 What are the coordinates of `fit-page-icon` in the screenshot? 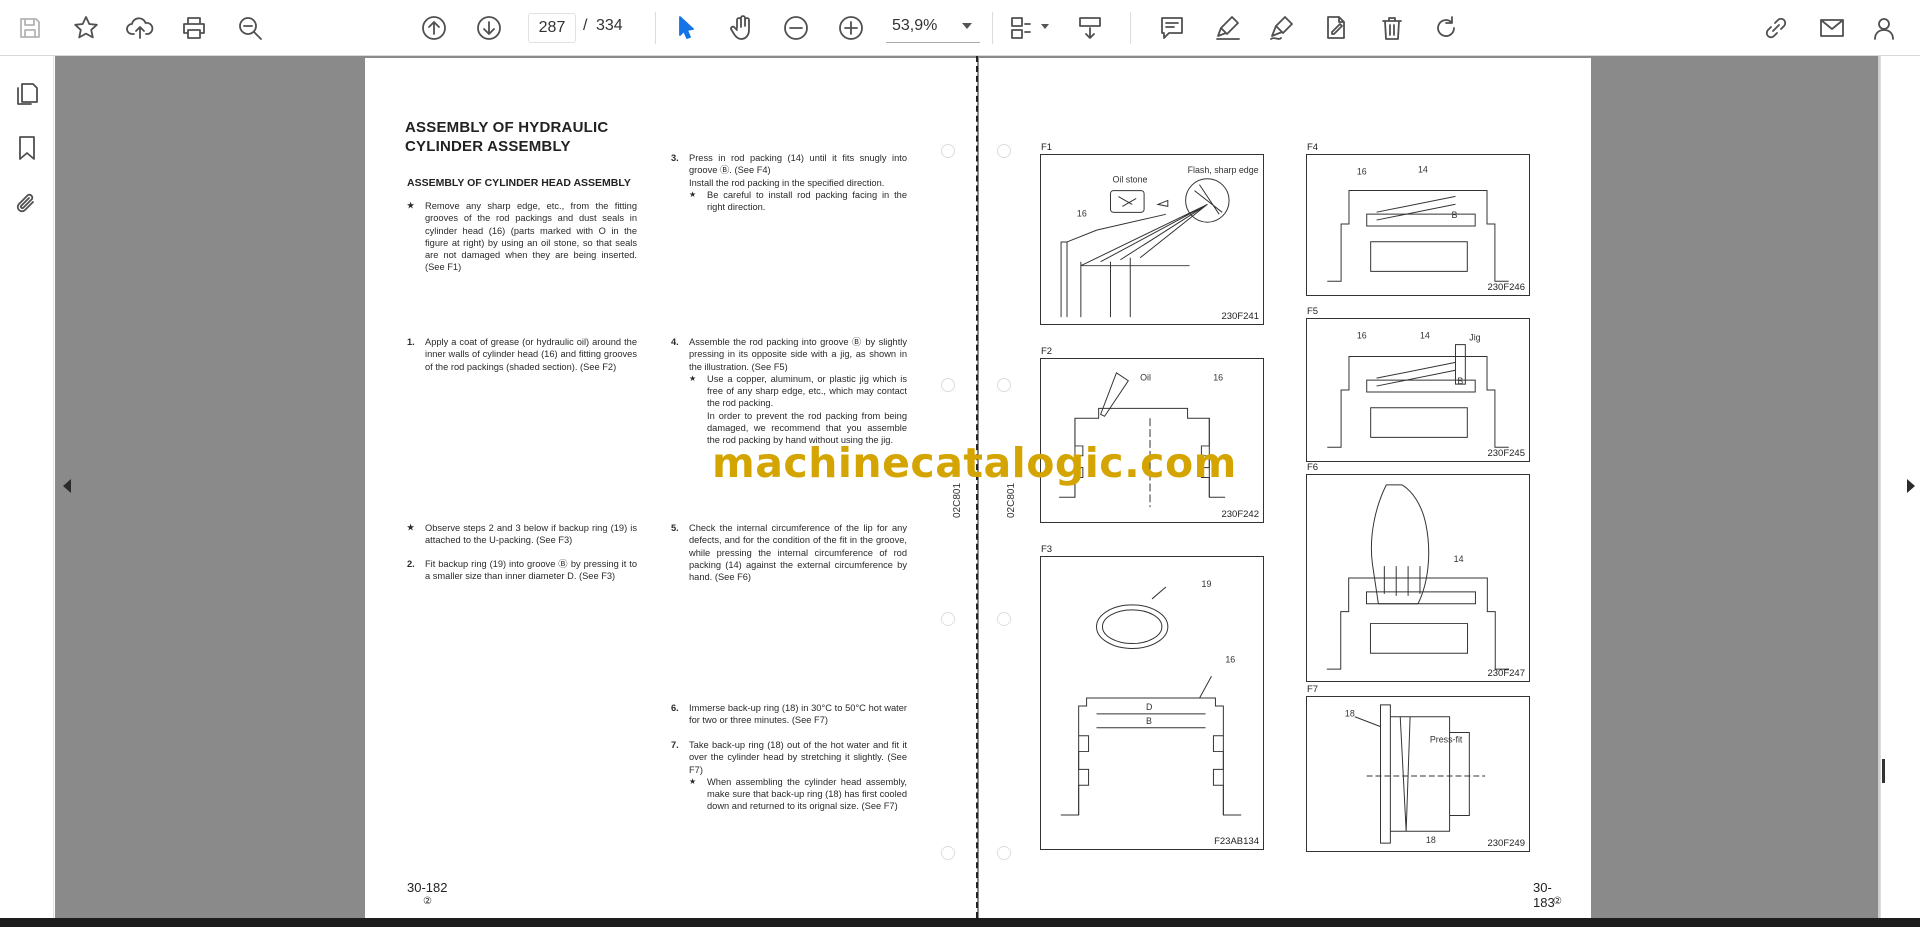 It's located at (1022, 28).